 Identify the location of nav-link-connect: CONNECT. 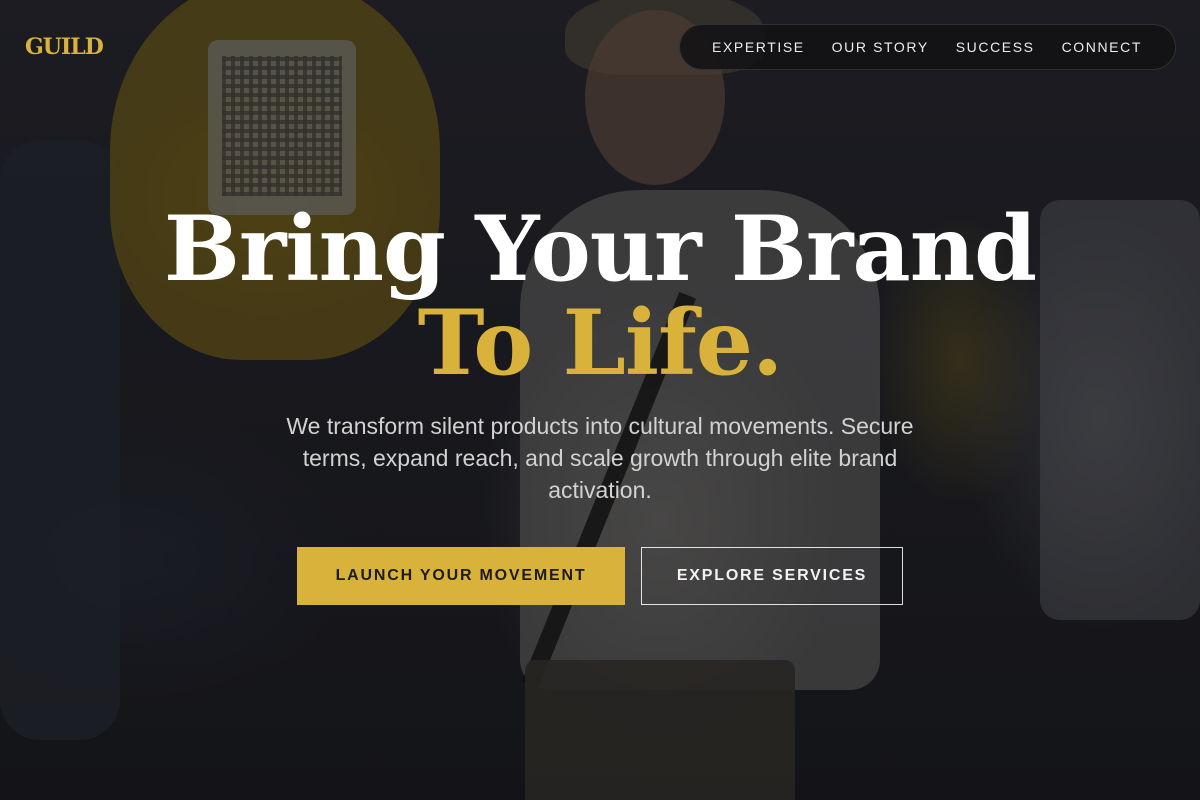
(1102, 47).